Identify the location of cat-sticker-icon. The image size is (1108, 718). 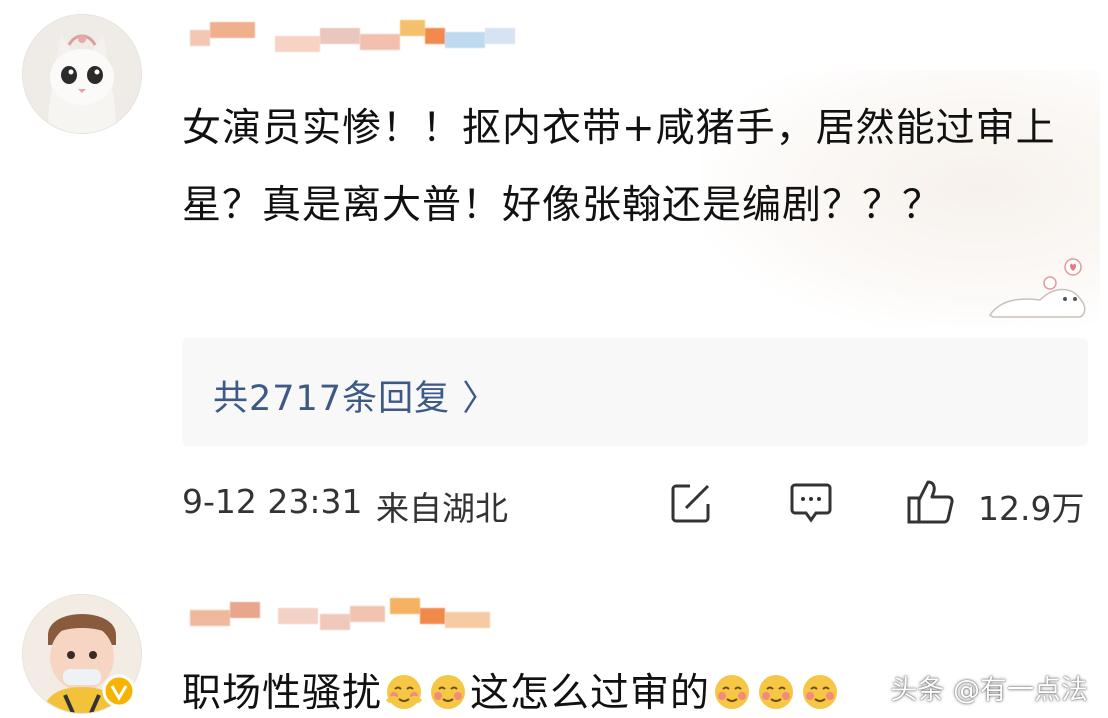
(1037, 287).